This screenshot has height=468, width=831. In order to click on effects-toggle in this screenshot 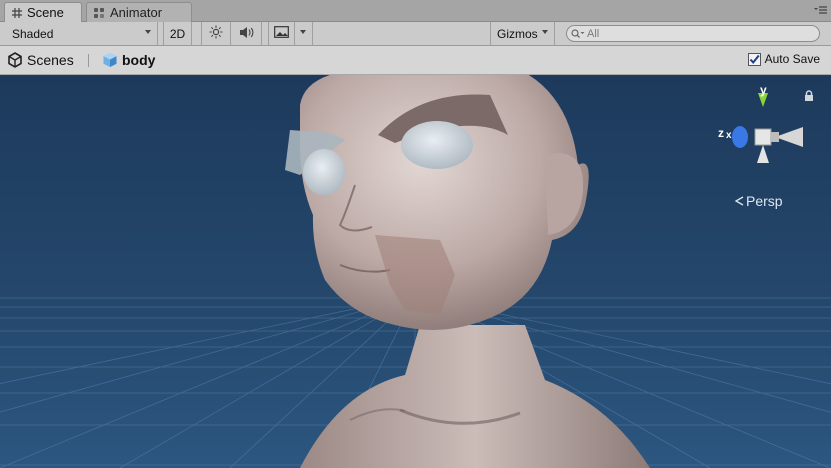, I will do `click(281, 33)`.